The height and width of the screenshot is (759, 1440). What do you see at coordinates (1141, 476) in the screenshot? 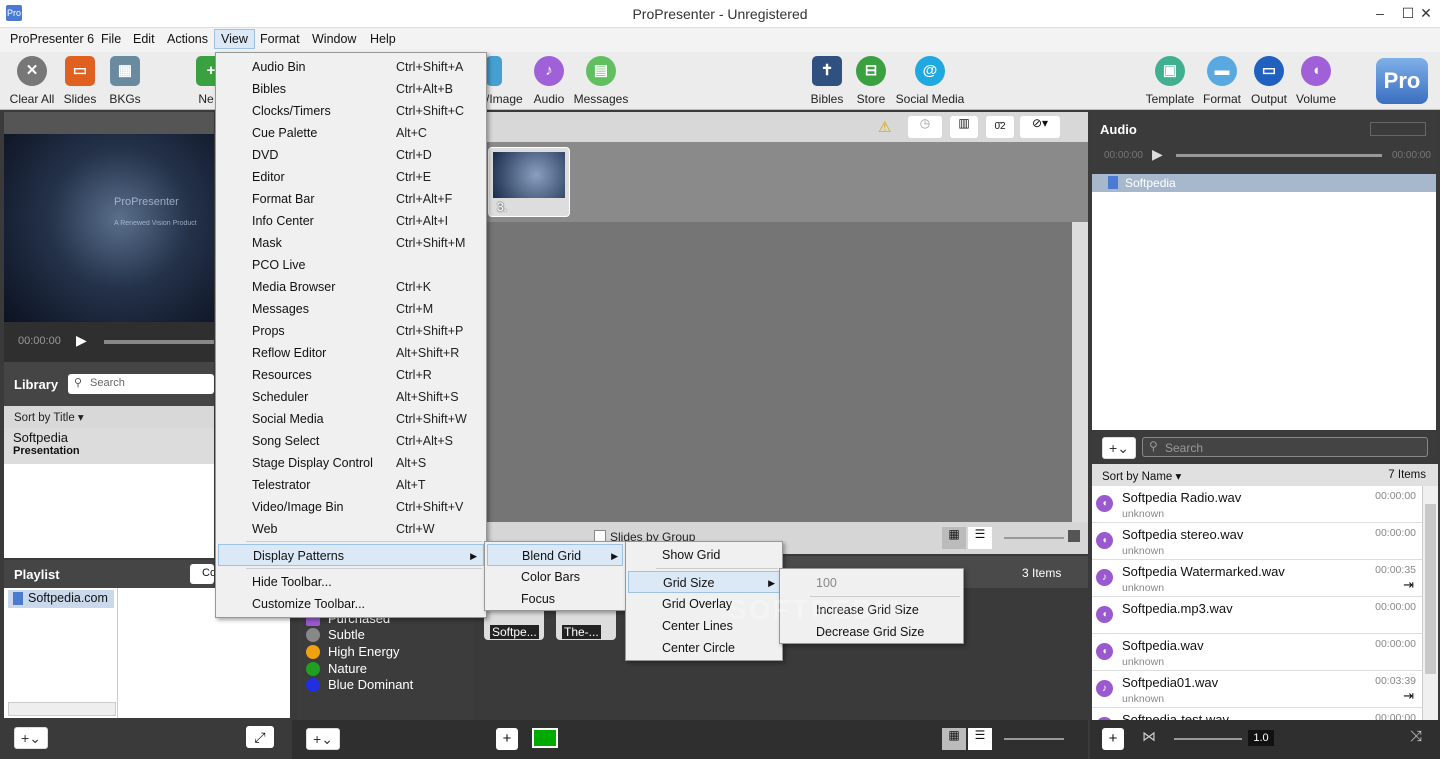
I see `audio-sort: Sort by Name ▾` at bounding box center [1141, 476].